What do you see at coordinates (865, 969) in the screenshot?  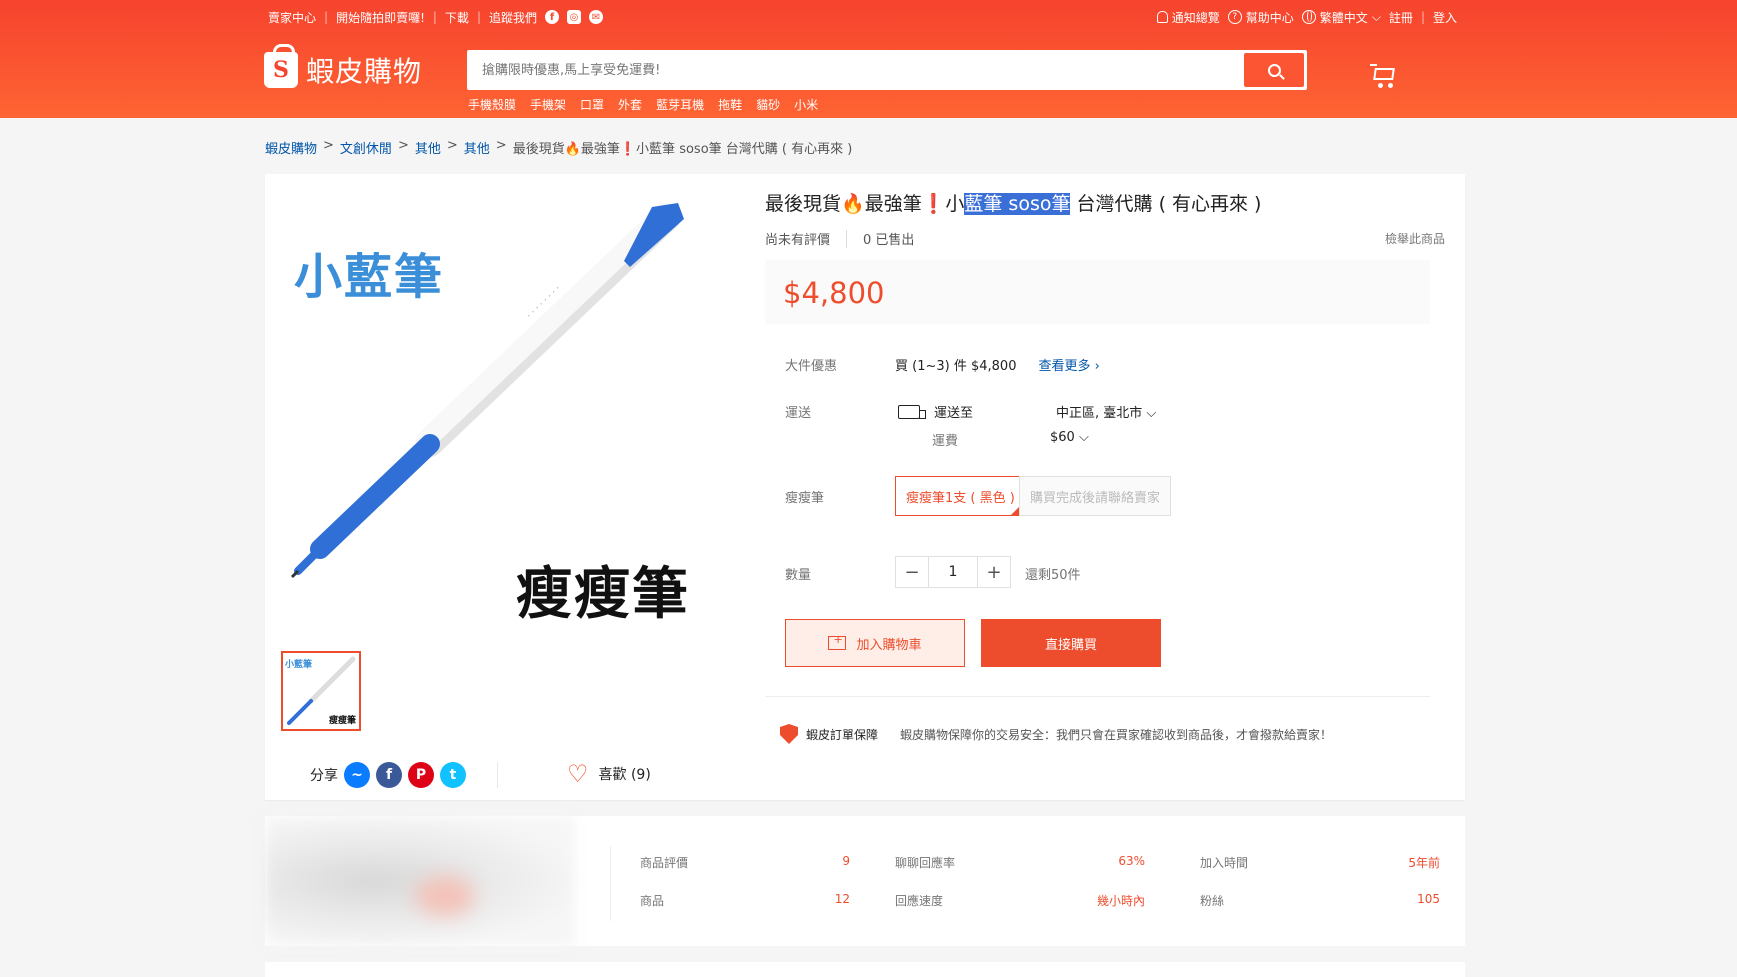 I see `next-section` at bounding box center [865, 969].